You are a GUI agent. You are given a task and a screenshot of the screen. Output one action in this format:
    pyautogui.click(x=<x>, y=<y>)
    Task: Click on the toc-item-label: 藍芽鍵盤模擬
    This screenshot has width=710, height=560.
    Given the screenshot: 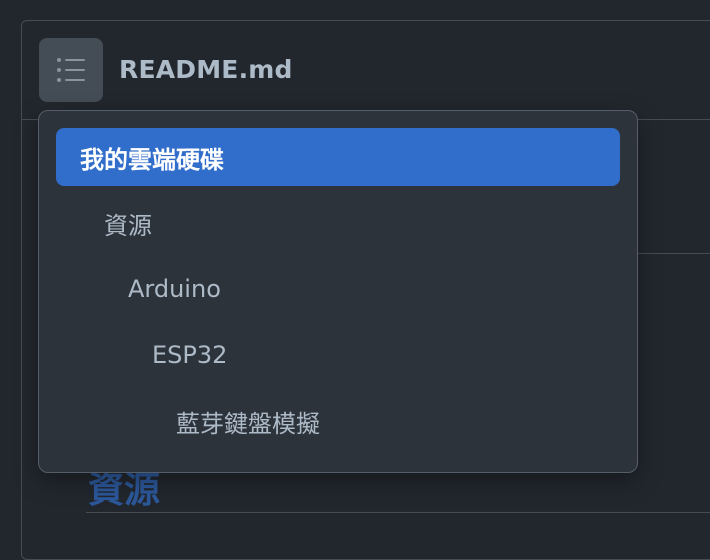 What is the action you would take?
    pyautogui.click(x=248, y=423)
    